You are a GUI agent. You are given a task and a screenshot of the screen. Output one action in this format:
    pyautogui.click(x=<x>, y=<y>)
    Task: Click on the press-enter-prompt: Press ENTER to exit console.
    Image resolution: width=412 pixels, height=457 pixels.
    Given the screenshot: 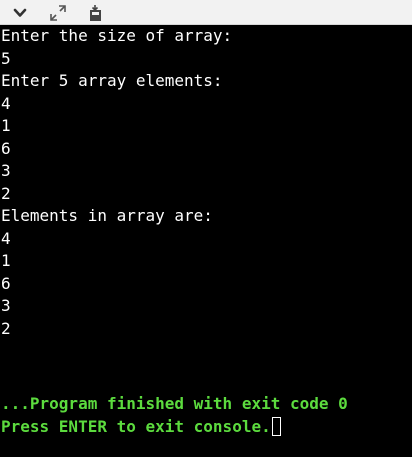 What is the action you would take?
    pyautogui.click(x=141, y=427)
    